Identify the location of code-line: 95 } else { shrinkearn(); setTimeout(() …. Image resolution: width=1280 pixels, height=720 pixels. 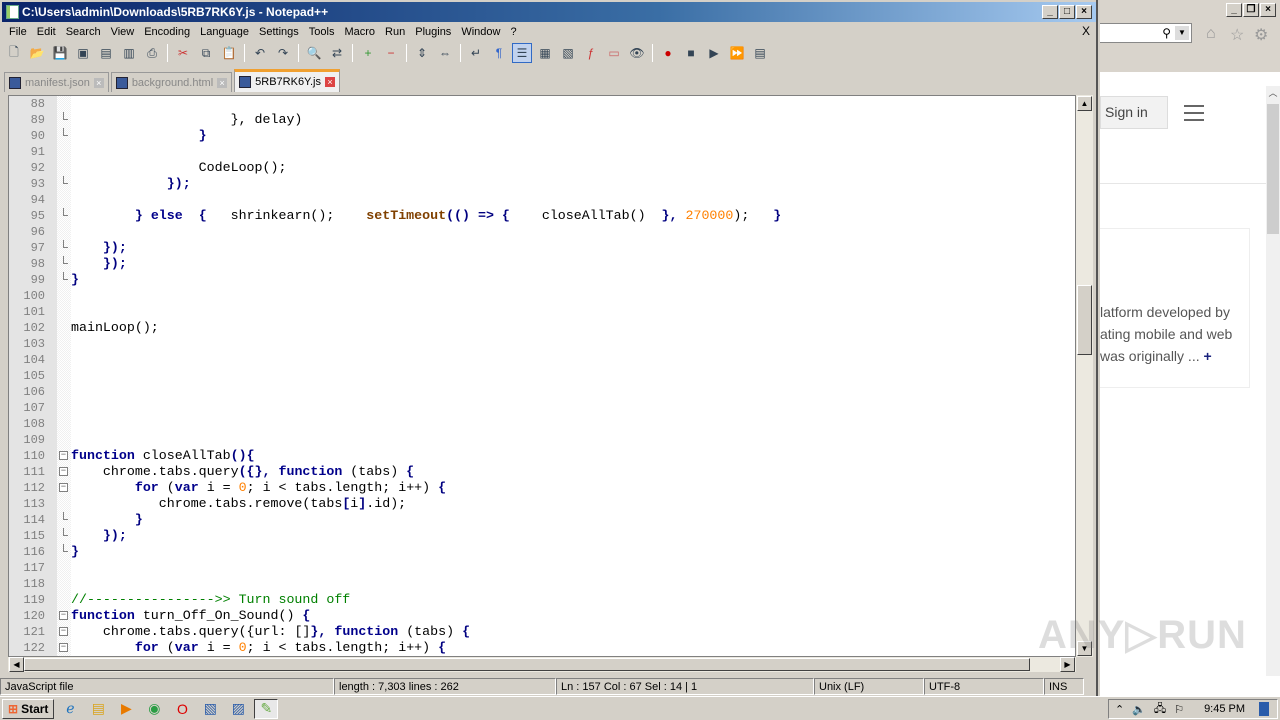
(542, 216).